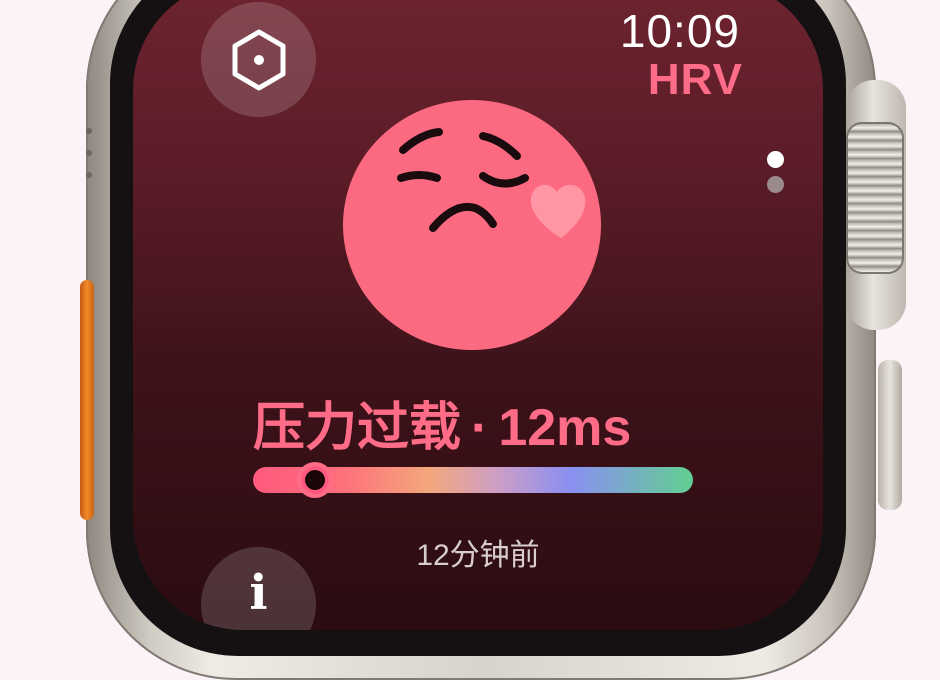  I want to click on stress-status: 压力过载 · 12ms, so click(442, 422).